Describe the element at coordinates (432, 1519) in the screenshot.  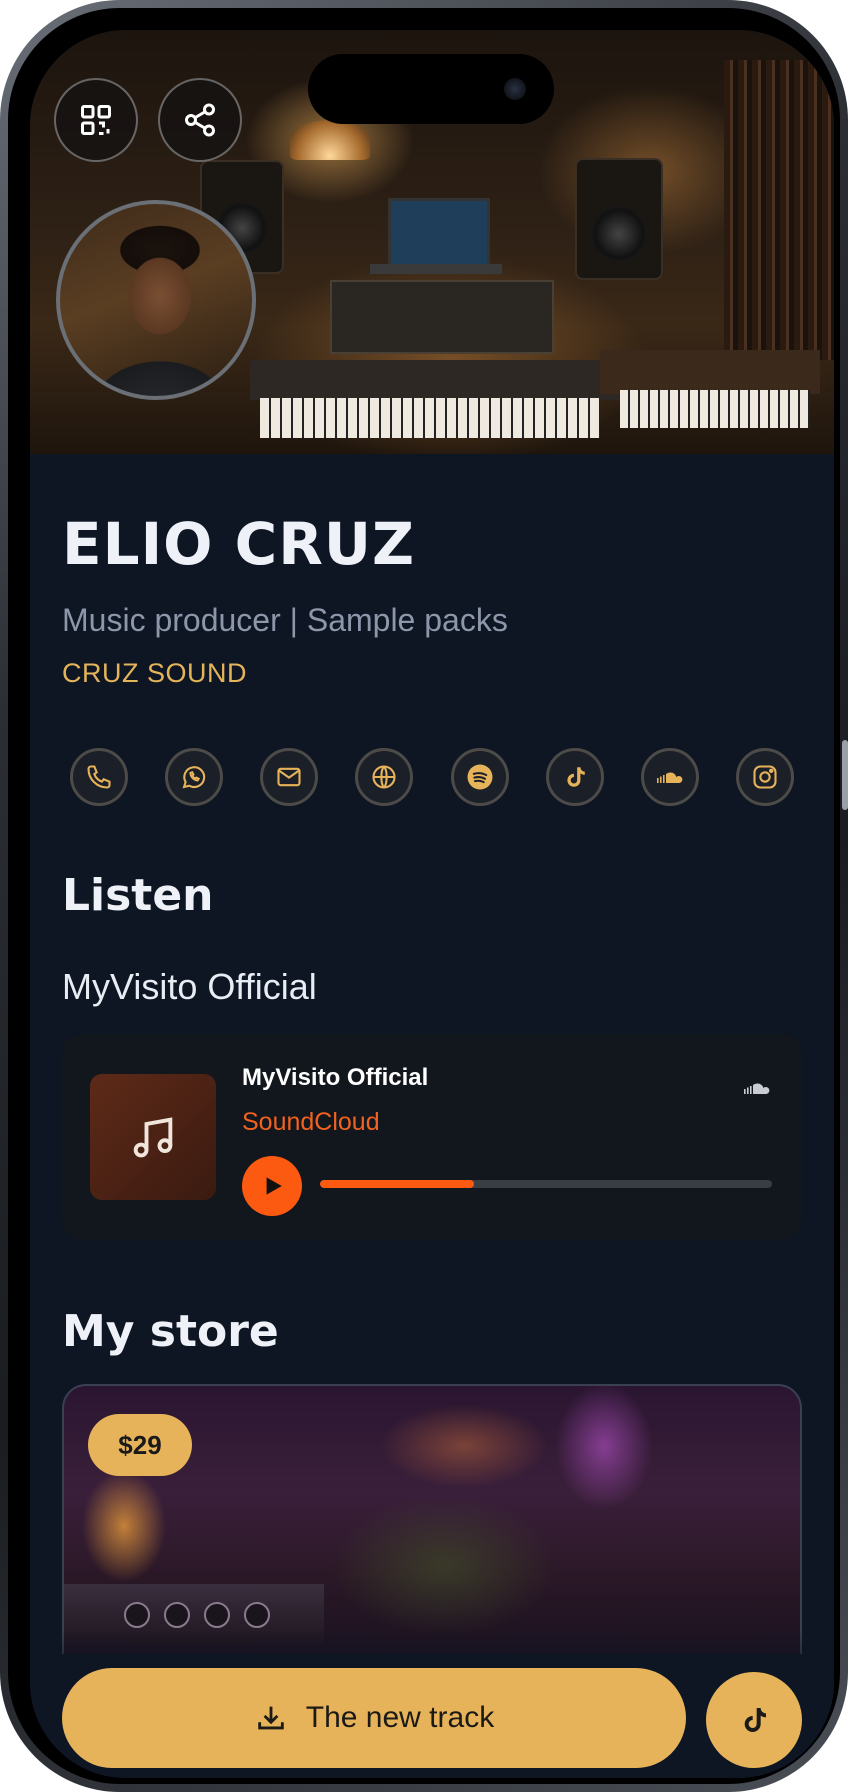
I see `store-product-card: $29` at that location.